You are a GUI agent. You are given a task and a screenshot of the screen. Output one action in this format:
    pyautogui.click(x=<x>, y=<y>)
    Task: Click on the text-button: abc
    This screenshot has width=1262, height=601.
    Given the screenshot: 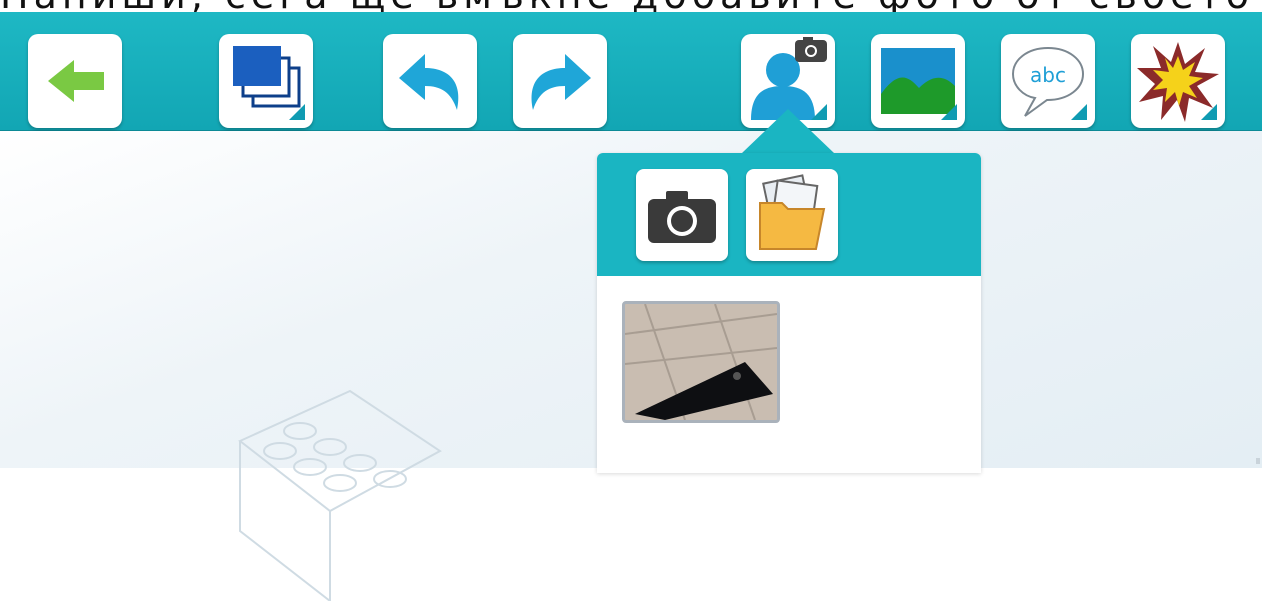 What is the action you would take?
    pyautogui.click(x=1048, y=81)
    